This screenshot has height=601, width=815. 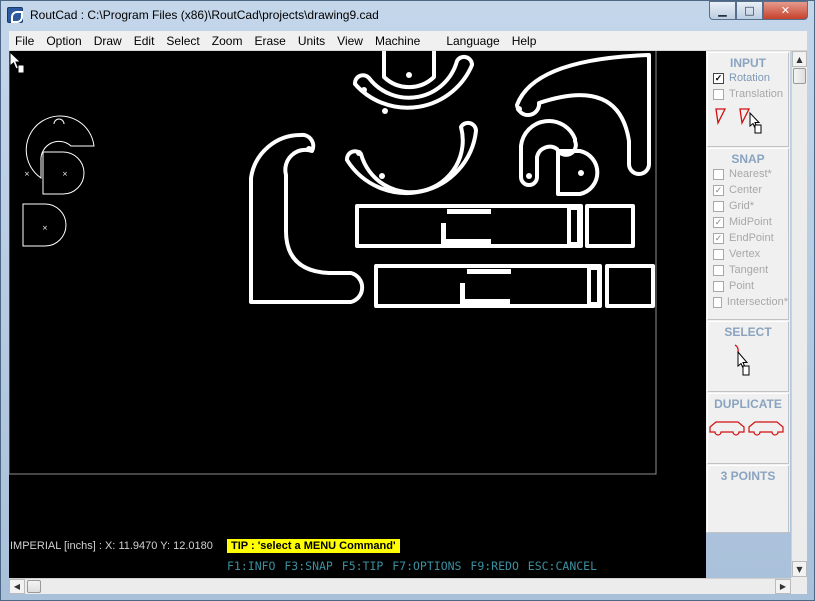 I want to click on snap-vertex: Vertex, so click(x=748, y=254).